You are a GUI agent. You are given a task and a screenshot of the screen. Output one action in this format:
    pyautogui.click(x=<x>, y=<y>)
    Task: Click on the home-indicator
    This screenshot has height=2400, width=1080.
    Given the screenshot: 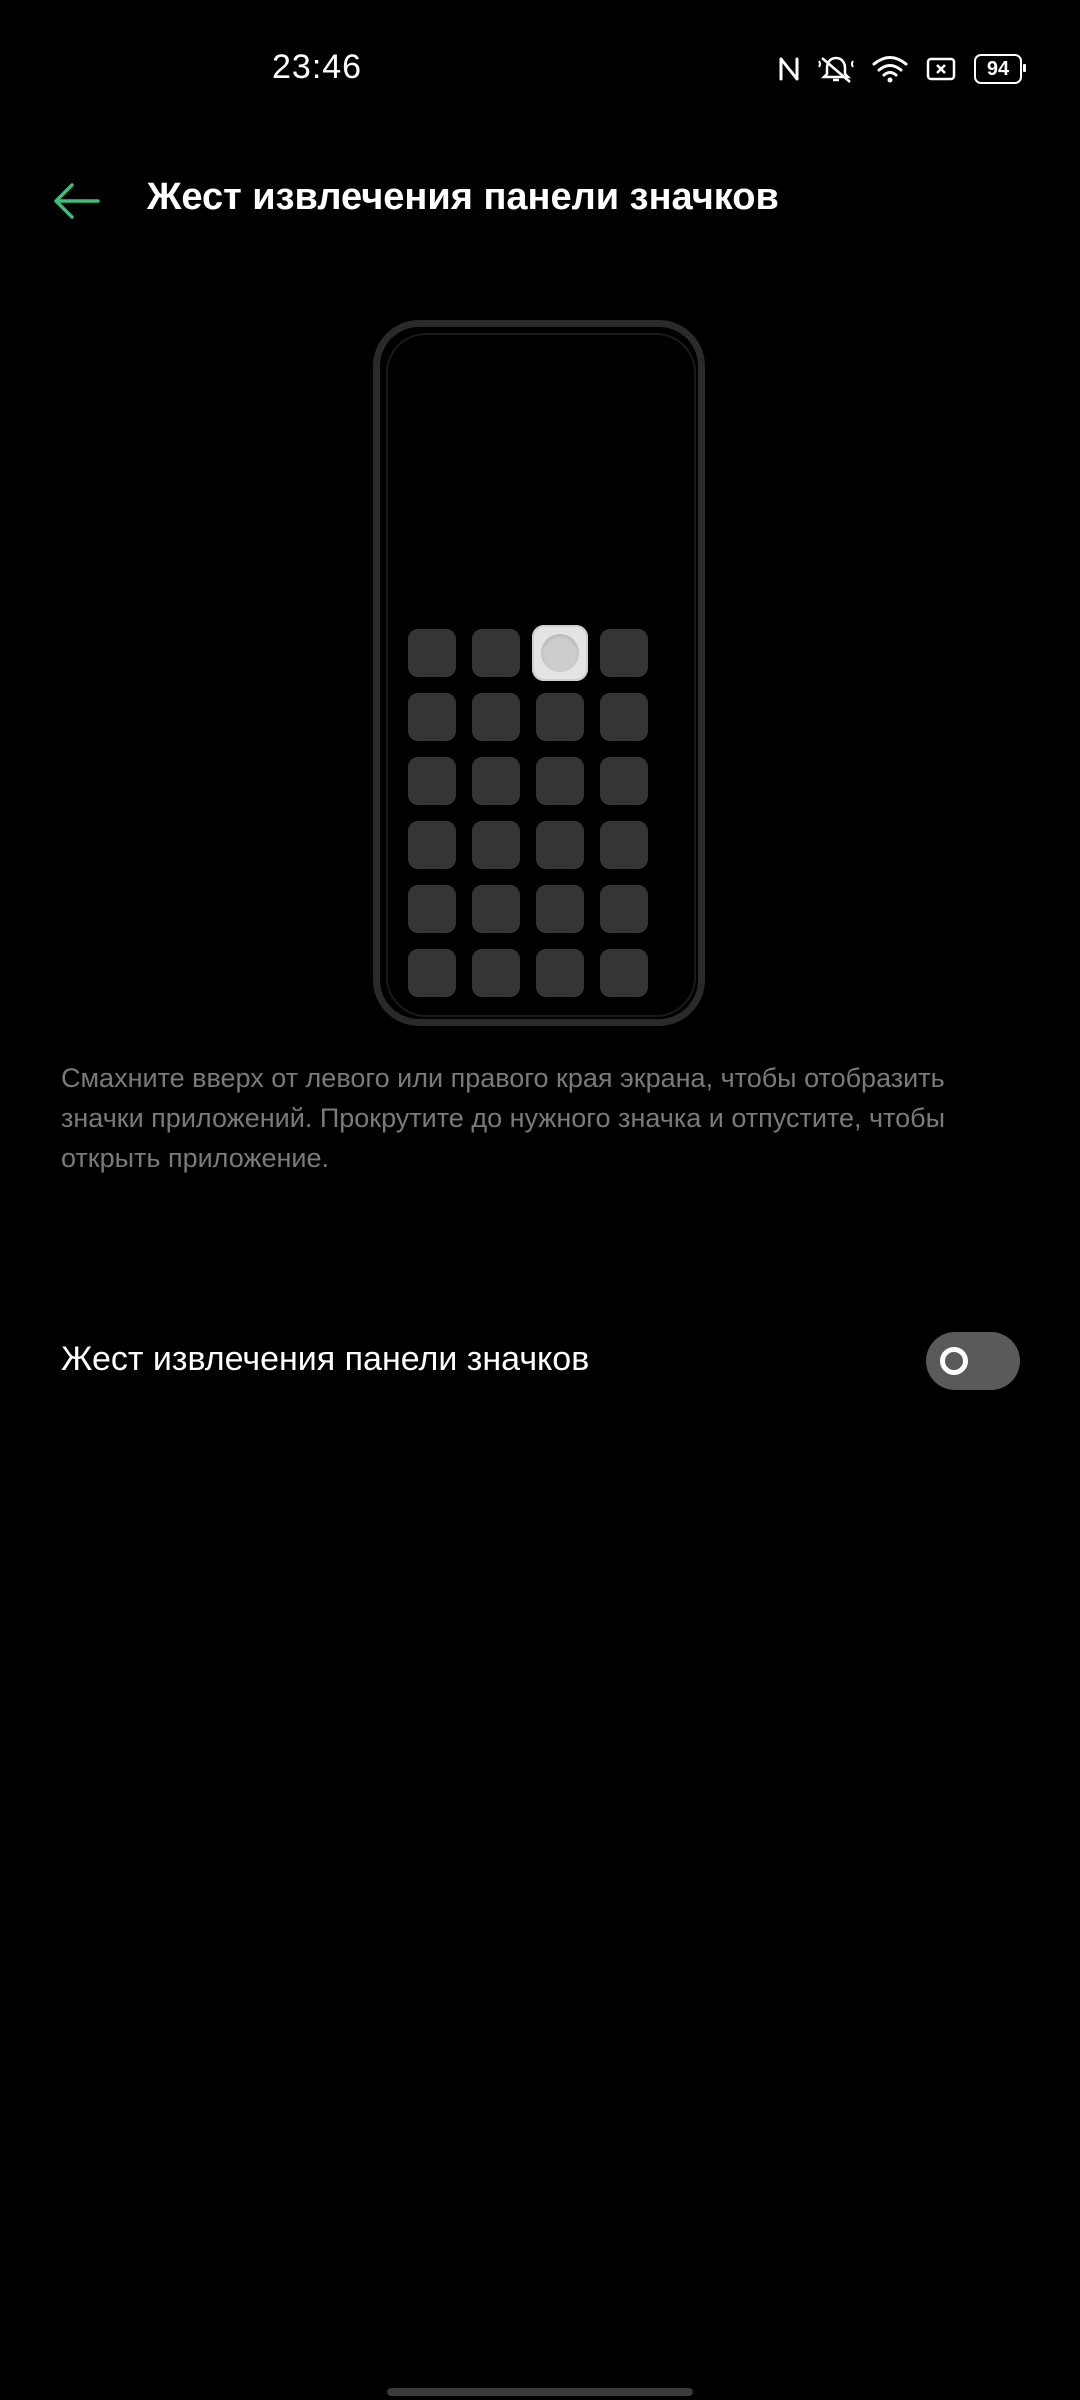 What is the action you would take?
    pyautogui.click(x=540, y=2392)
    